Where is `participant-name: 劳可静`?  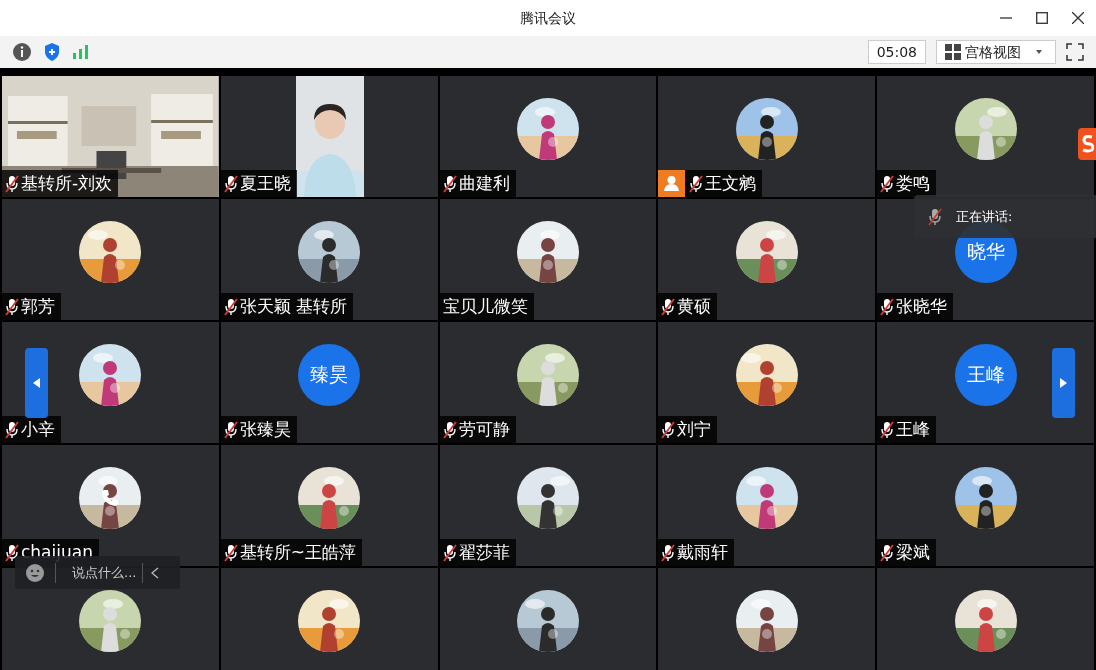
participant-name: 劳可静 is located at coordinates (484, 429).